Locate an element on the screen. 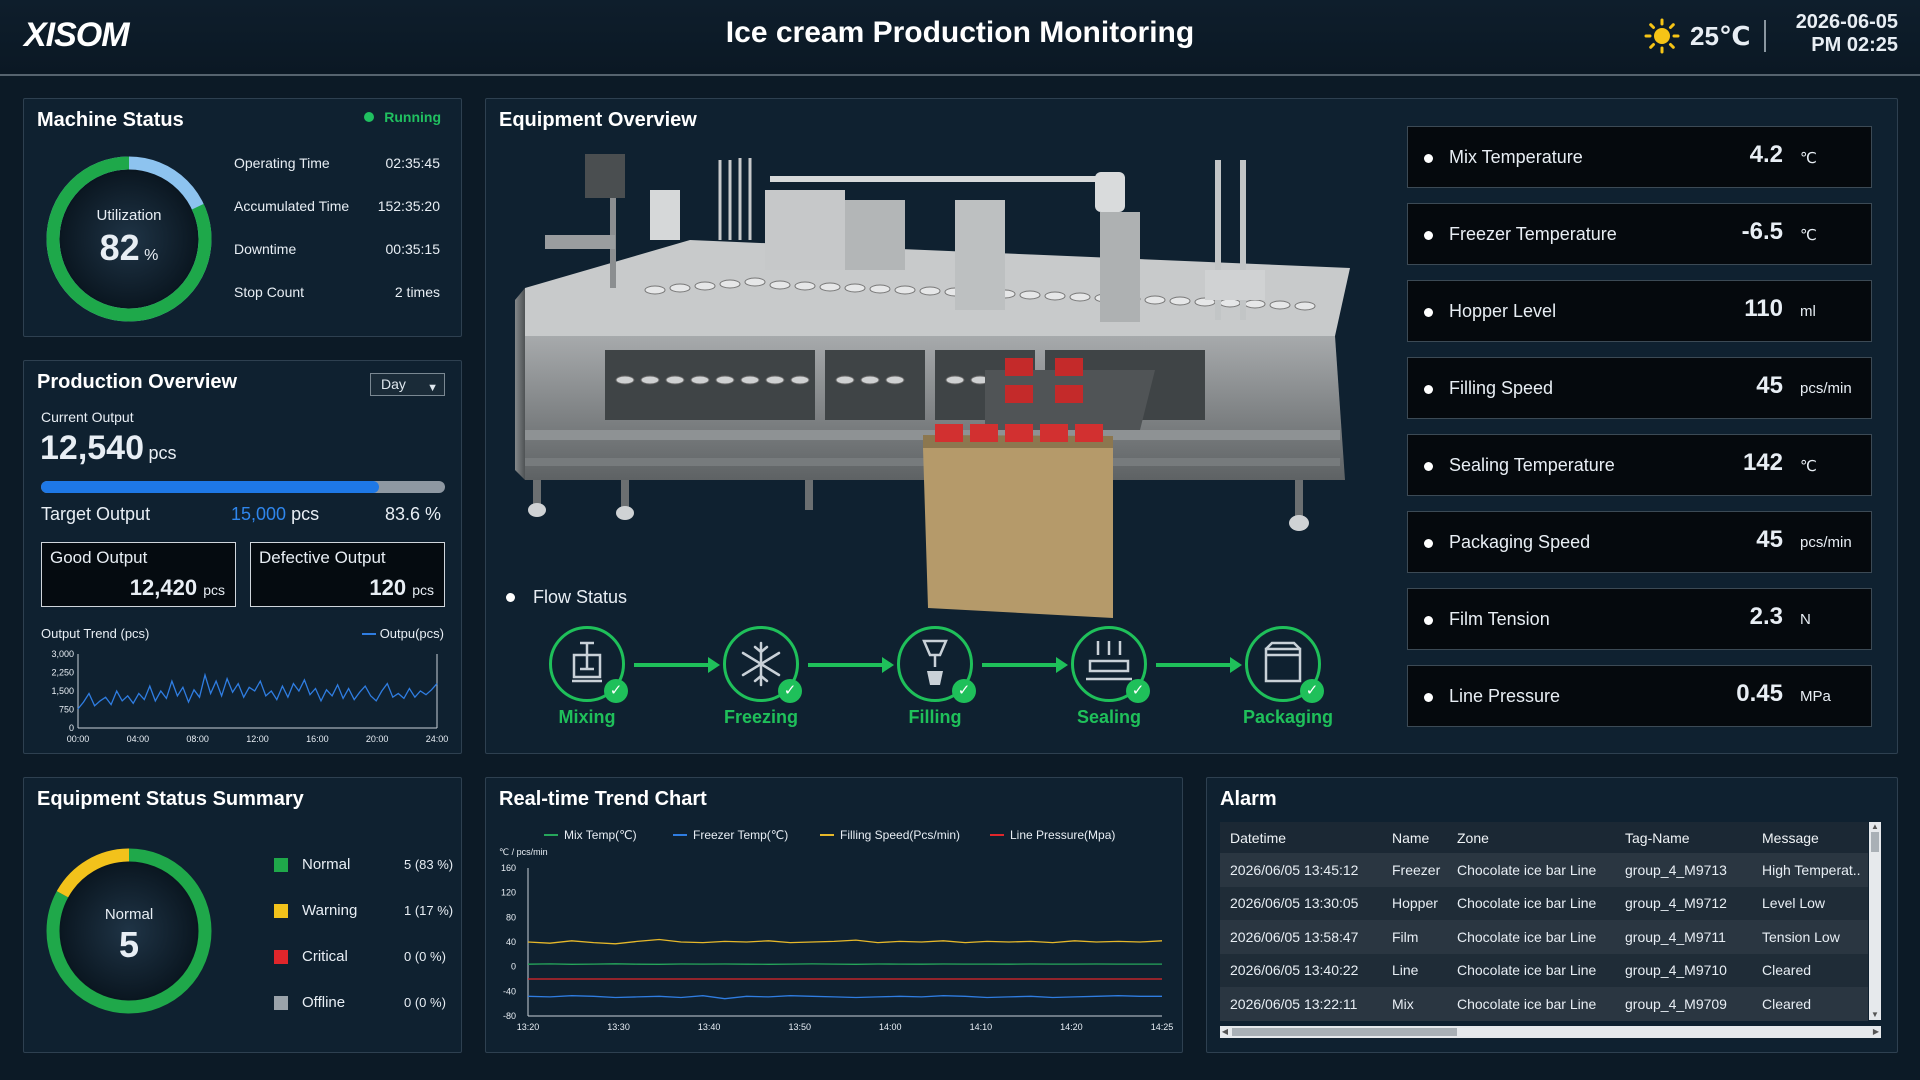 The height and width of the screenshot is (1080, 1920). metric-downtime: Downtime 00:35:15 is located at coordinates (337, 262).